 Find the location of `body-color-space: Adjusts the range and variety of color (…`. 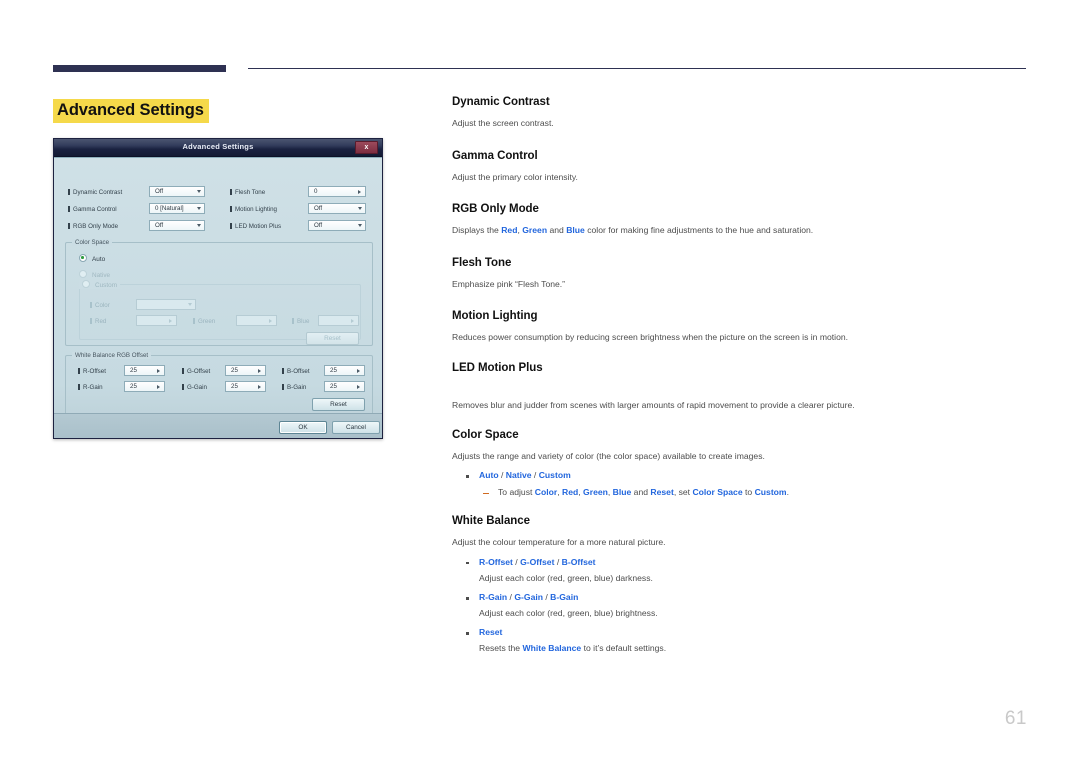

body-color-space: Adjusts the range and variety of color (… is located at coordinates (608, 455).